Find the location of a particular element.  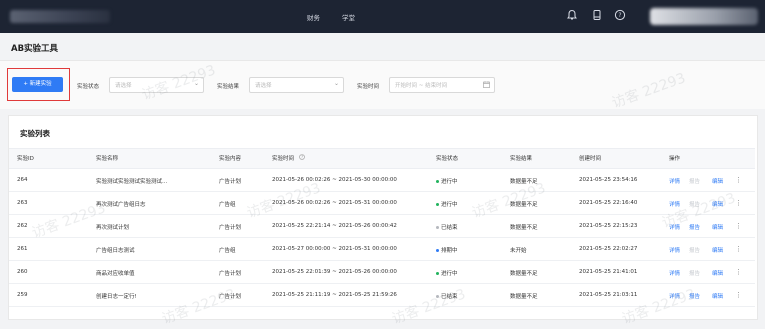

cell-id: 260 is located at coordinates (22, 272).